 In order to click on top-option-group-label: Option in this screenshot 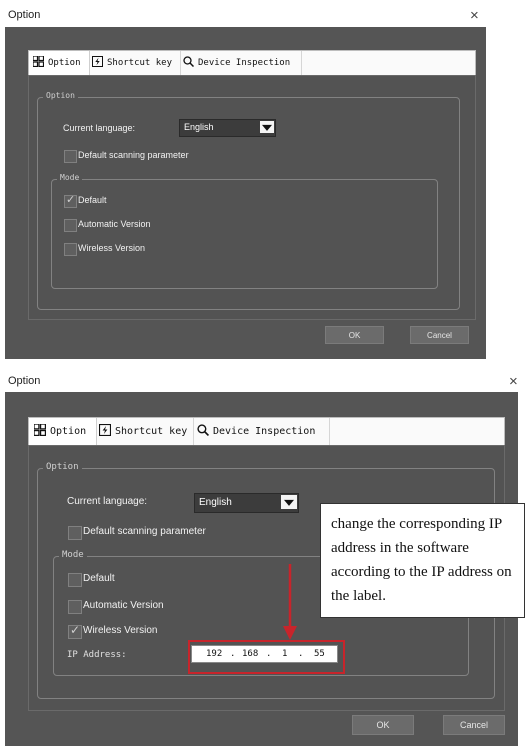, I will do `click(60, 95)`.